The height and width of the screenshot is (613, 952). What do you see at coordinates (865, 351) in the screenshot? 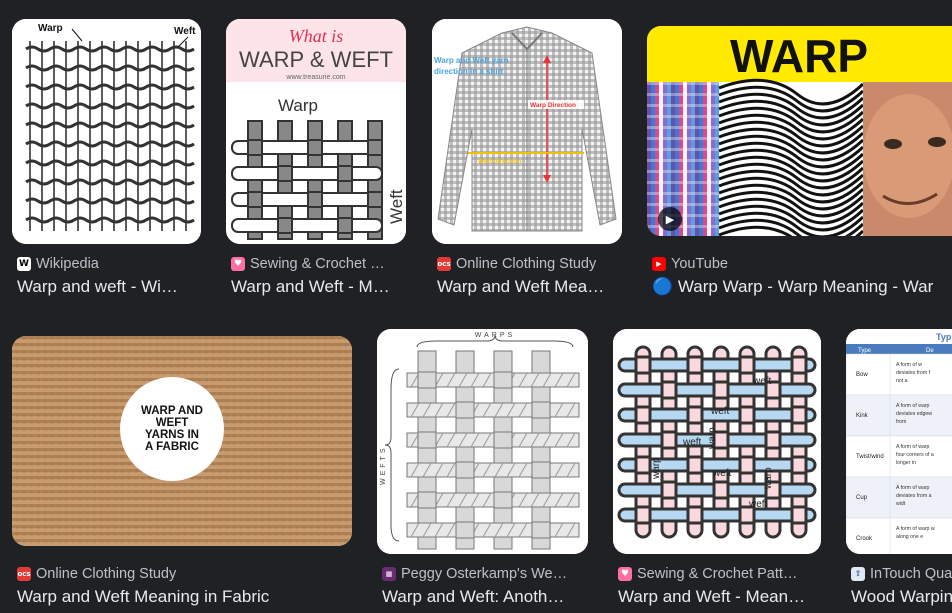
I see `col-type-header: Type` at bounding box center [865, 351].